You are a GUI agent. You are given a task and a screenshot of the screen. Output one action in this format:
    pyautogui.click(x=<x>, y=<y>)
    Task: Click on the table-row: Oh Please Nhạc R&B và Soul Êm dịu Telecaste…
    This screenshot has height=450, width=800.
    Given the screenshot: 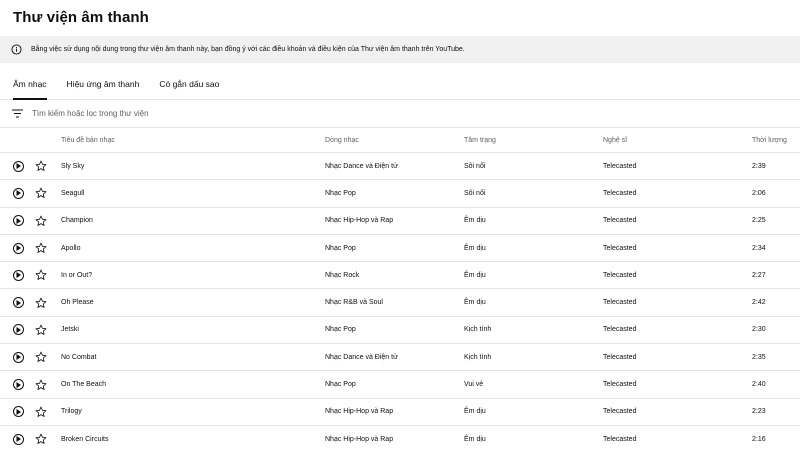 What is the action you would take?
    pyautogui.click(x=400, y=303)
    